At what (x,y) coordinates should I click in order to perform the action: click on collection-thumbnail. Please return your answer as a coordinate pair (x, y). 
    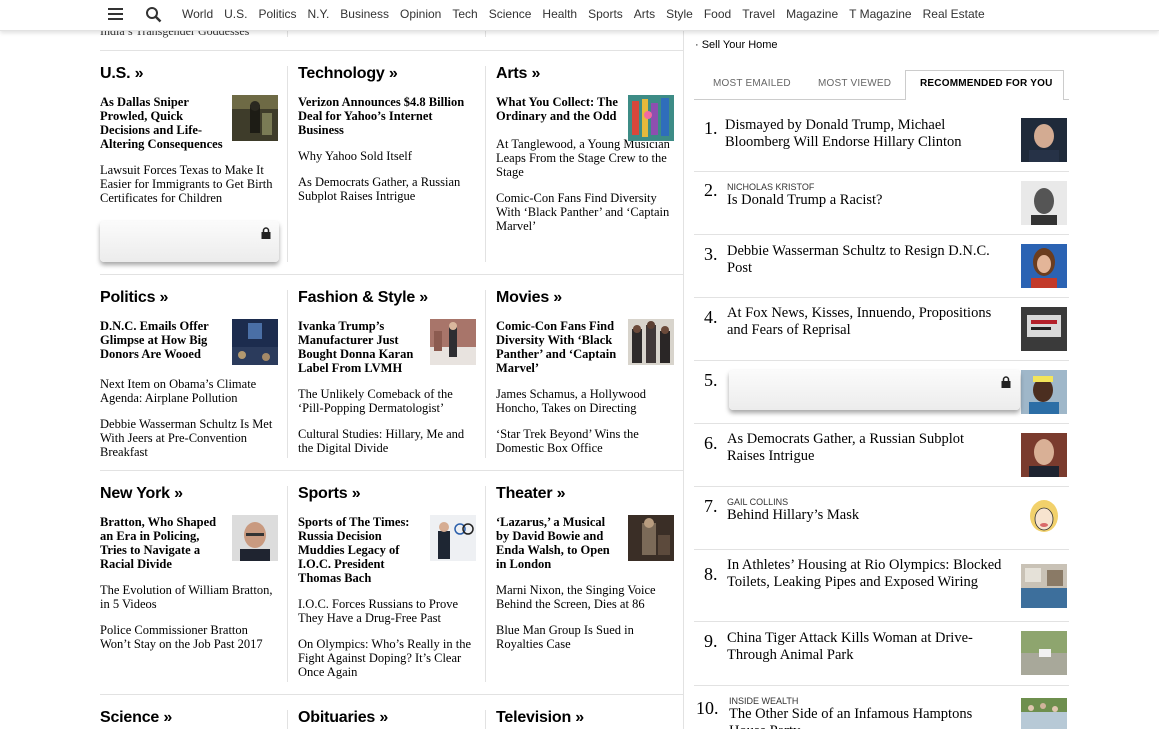
    Looking at the image, I should click on (651, 118).